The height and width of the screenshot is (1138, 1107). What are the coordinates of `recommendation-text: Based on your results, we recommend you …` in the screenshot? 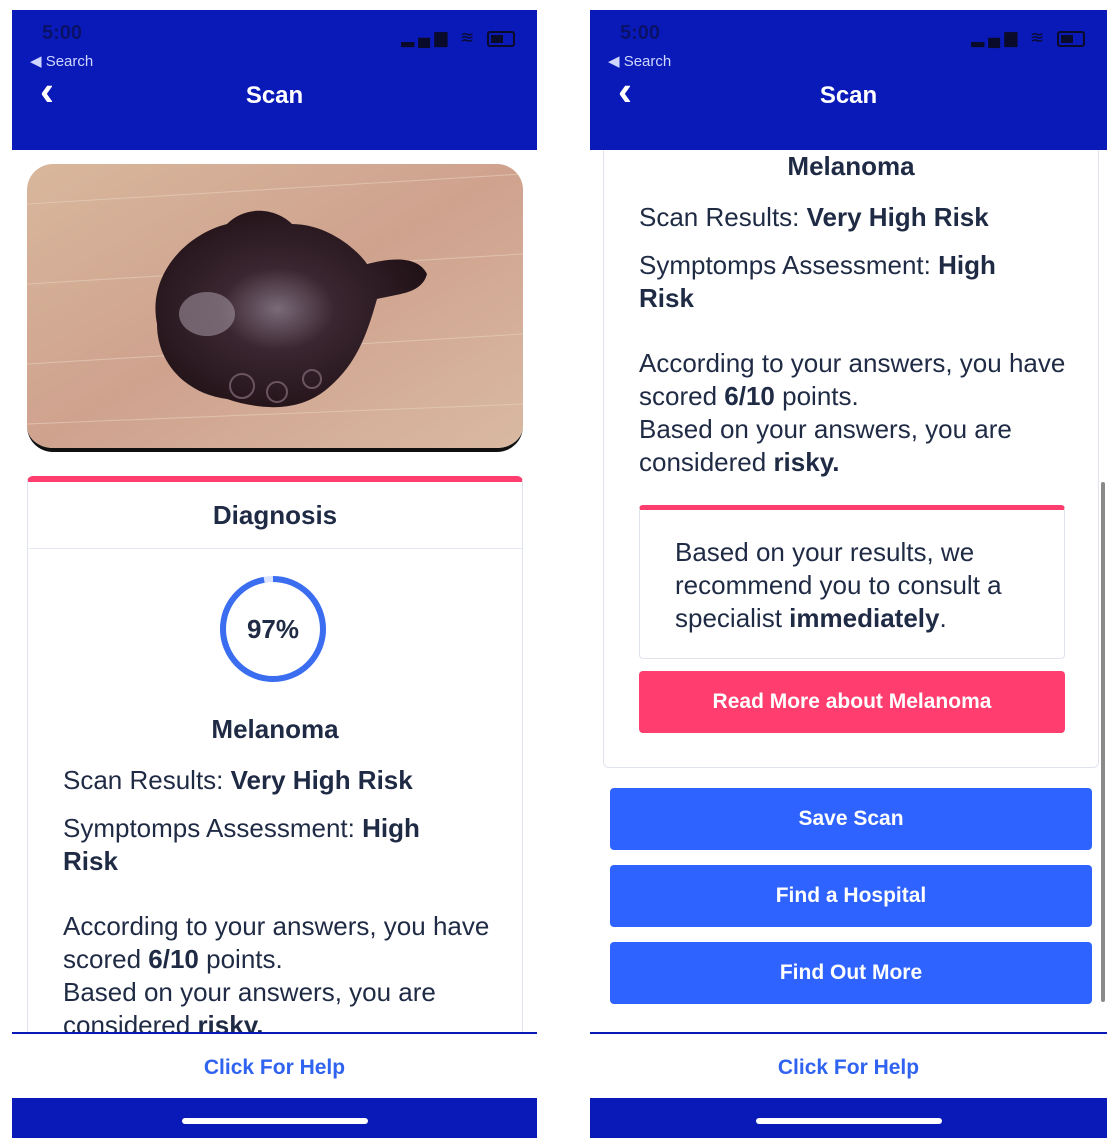 It's located at (857, 585).